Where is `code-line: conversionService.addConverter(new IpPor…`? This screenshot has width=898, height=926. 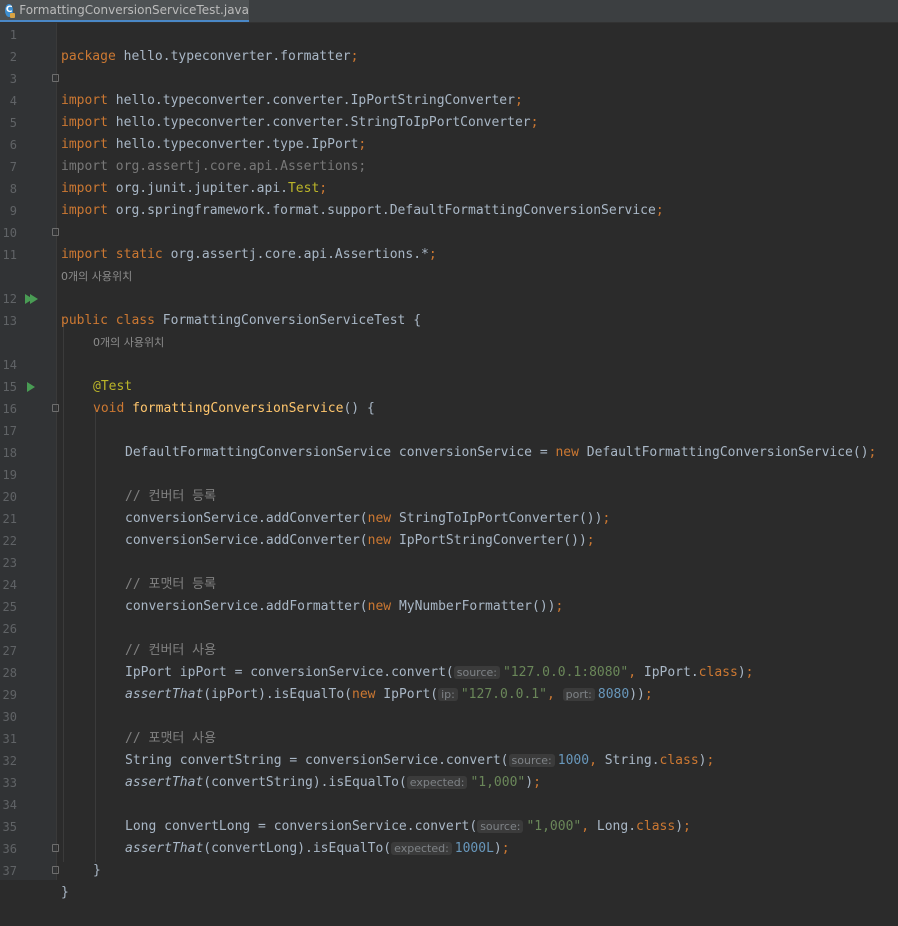
code-line: conversionService.addConverter(new IpPor… is located at coordinates (360, 540).